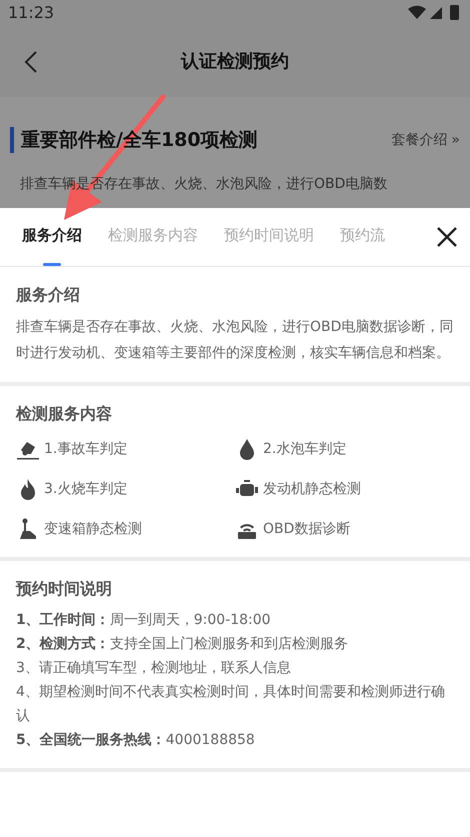  What do you see at coordinates (425, 140) in the screenshot?
I see `package-link: 套餐介绍 »` at bounding box center [425, 140].